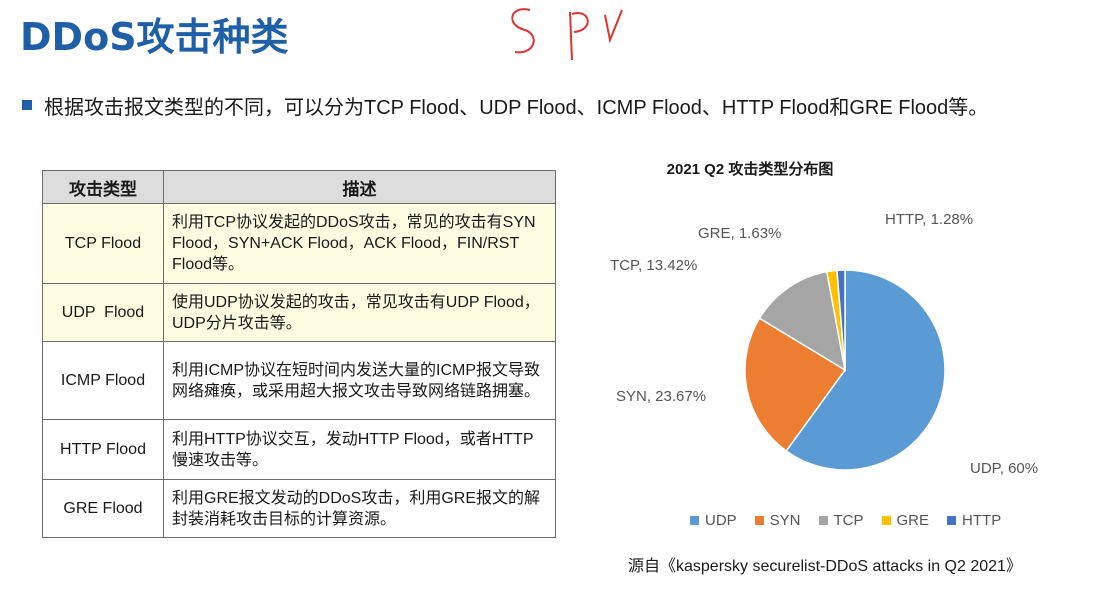 This screenshot has height=589, width=1095. What do you see at coordinates (905, 520) in the screenshot?
I see `legend-item-gre: GRE` at bounding box center [905, 520].